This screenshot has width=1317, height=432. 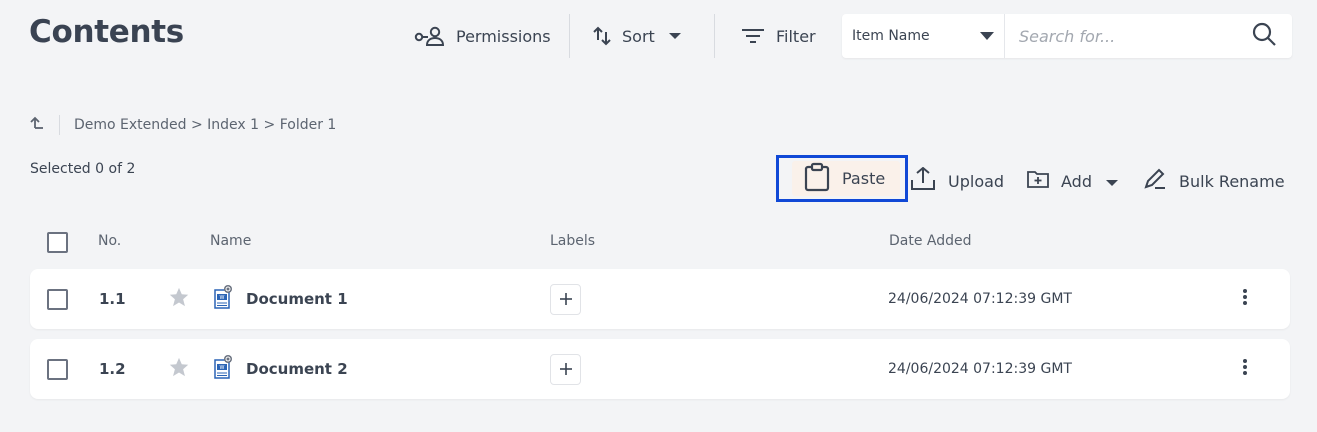 I want to click on add-button: Add, so click(x=1072, y=181).